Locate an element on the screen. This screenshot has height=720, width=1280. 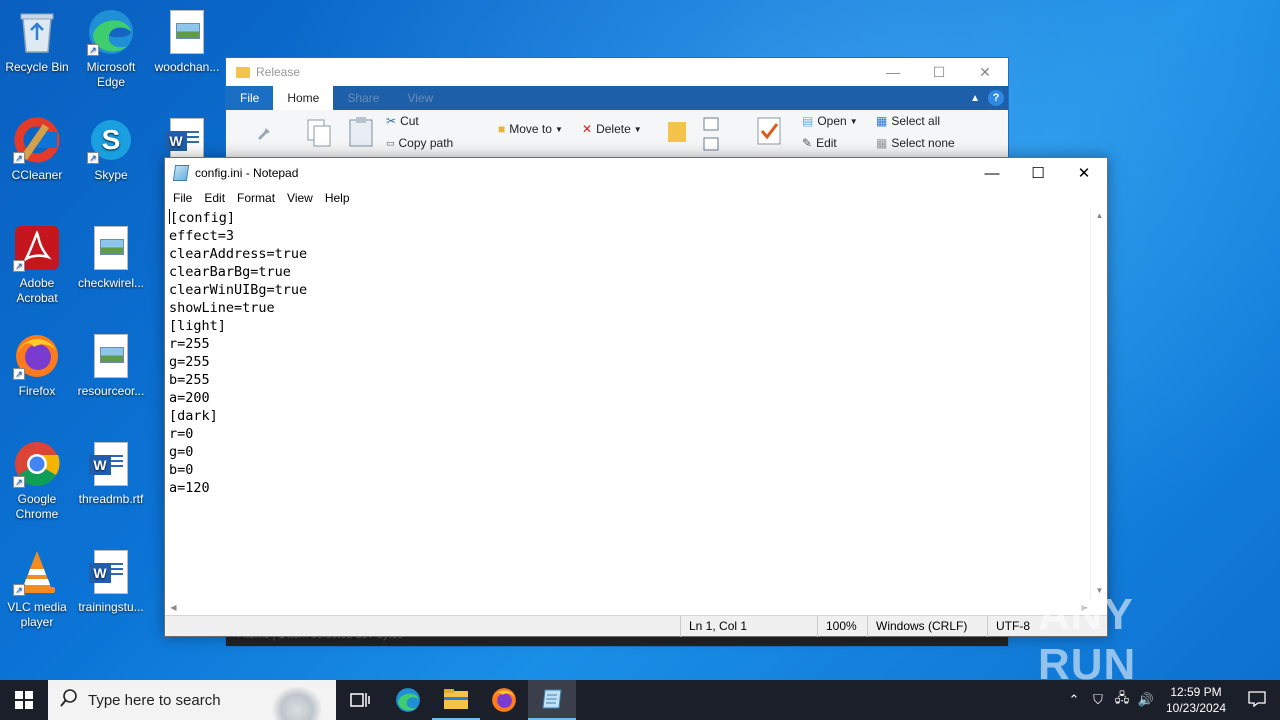
tab-home: Home is located at coordinates (303, 98).